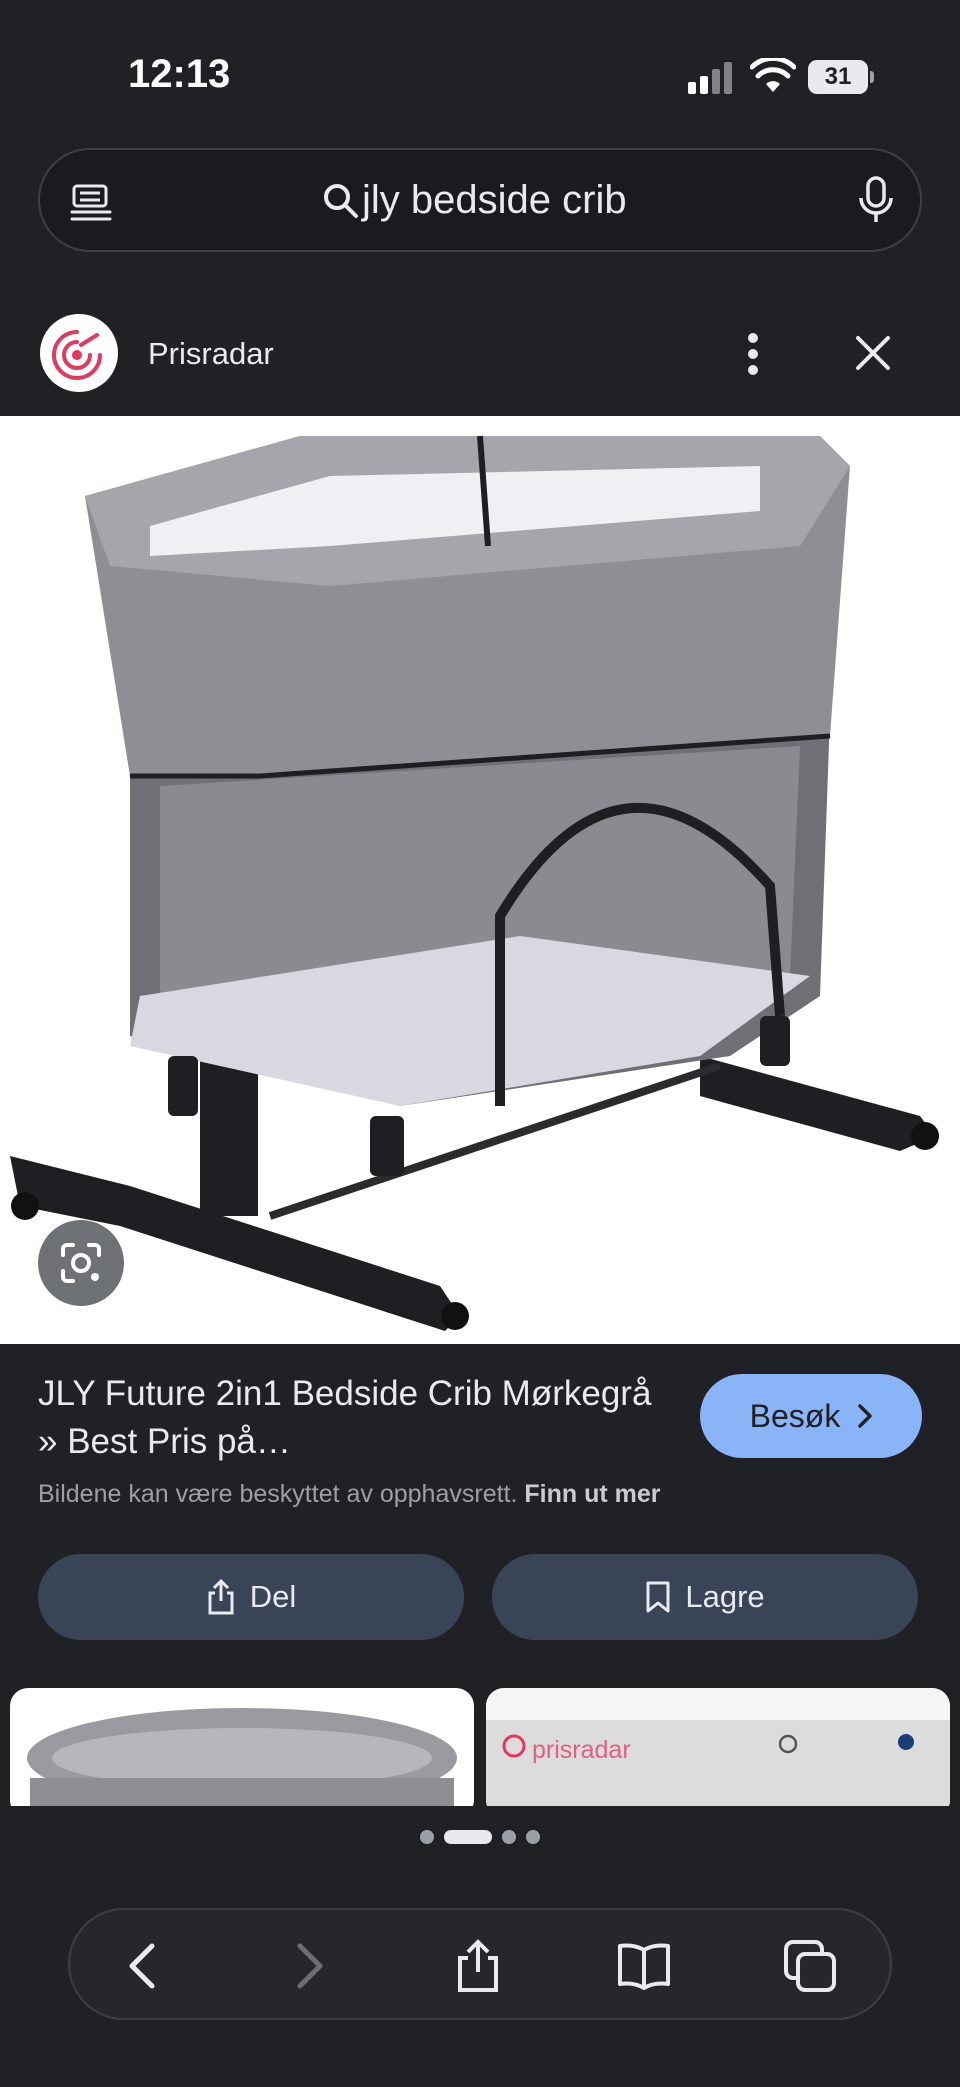 Image resolution: width=960 pixels, height=2087 pixels. I want to click on related-image-2: prisradar, so click(718, 1747).